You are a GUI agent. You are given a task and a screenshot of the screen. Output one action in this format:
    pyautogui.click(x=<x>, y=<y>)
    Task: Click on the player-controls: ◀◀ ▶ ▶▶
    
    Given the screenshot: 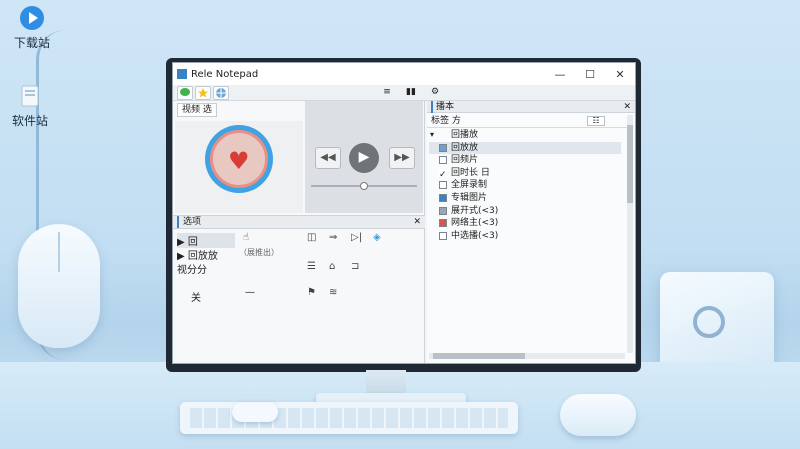 What is the action you would take?
    pyautogui.click(x=364, y=157)
    